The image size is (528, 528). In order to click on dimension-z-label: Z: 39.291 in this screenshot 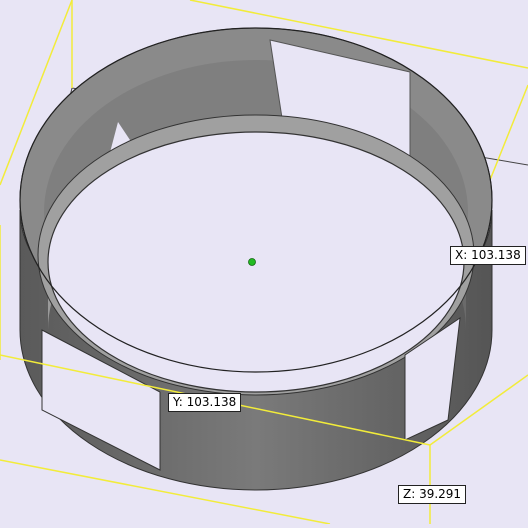, I will do `click(432, 494)`.